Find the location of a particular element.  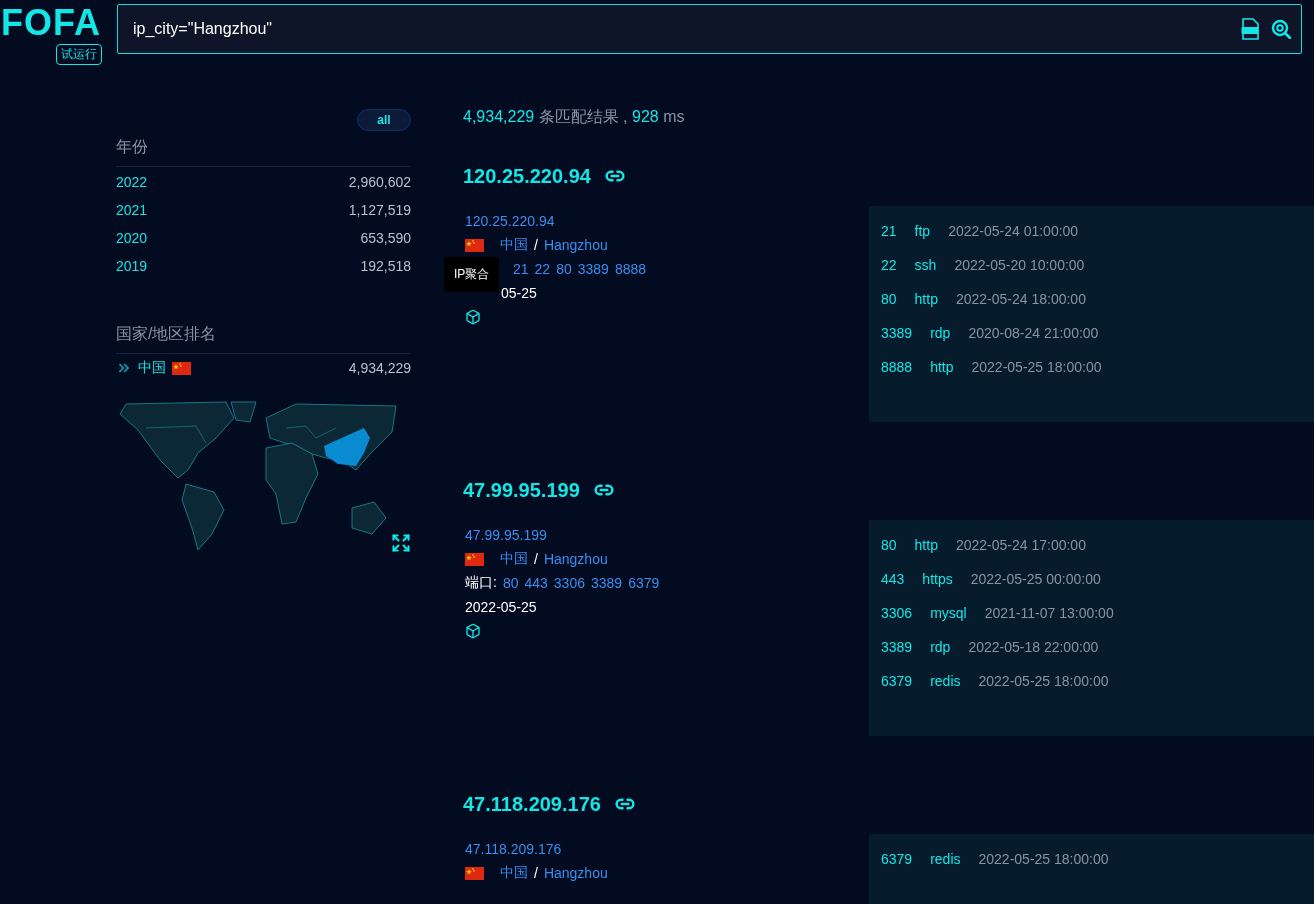

port-link: 8888 is located at coordinates (630, 269).